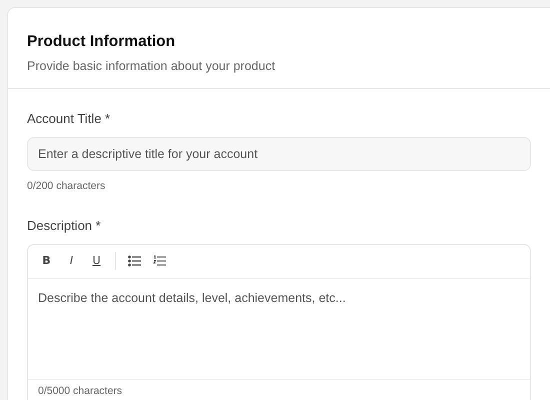 Image resolution: width=550 pixels, height=400 pixels. Describe the element at coordinates (66, 186) in the screenshot. I see `character-counter: 0/200 characters` at that location.